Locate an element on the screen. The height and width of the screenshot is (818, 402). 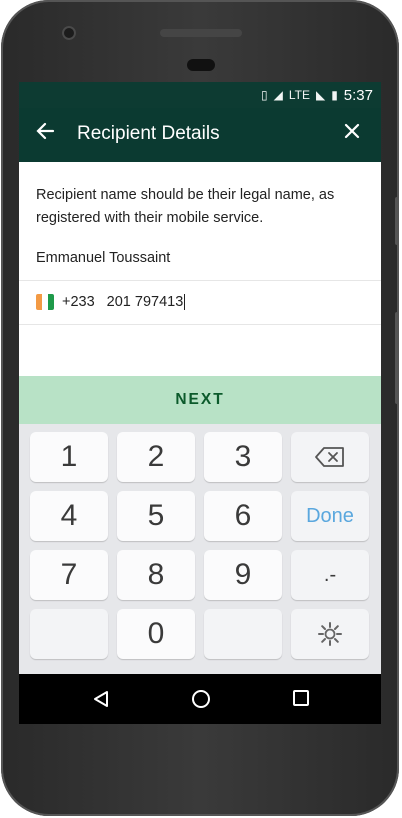
keyboard-settings-key is located at coordinates (330, 634).